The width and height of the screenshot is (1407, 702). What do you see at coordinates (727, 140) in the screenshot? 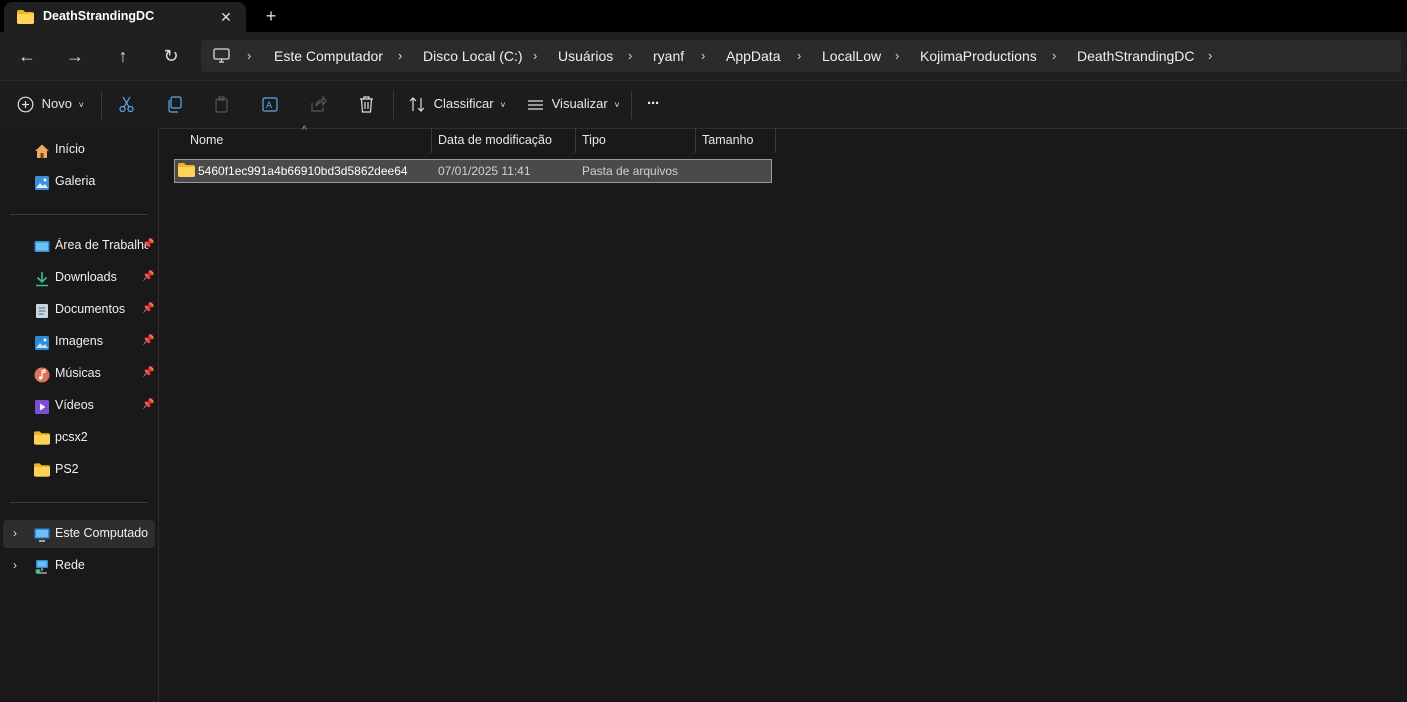
I see `column-header-size: Tamanho` at bounding box center [727, 140].